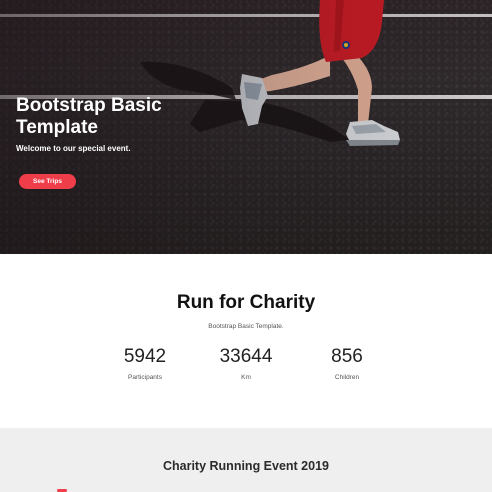 Image resolution: width=492 pixels, height=492 pixels. I want to click on stat-children: 856 Children, so click(347, 363).